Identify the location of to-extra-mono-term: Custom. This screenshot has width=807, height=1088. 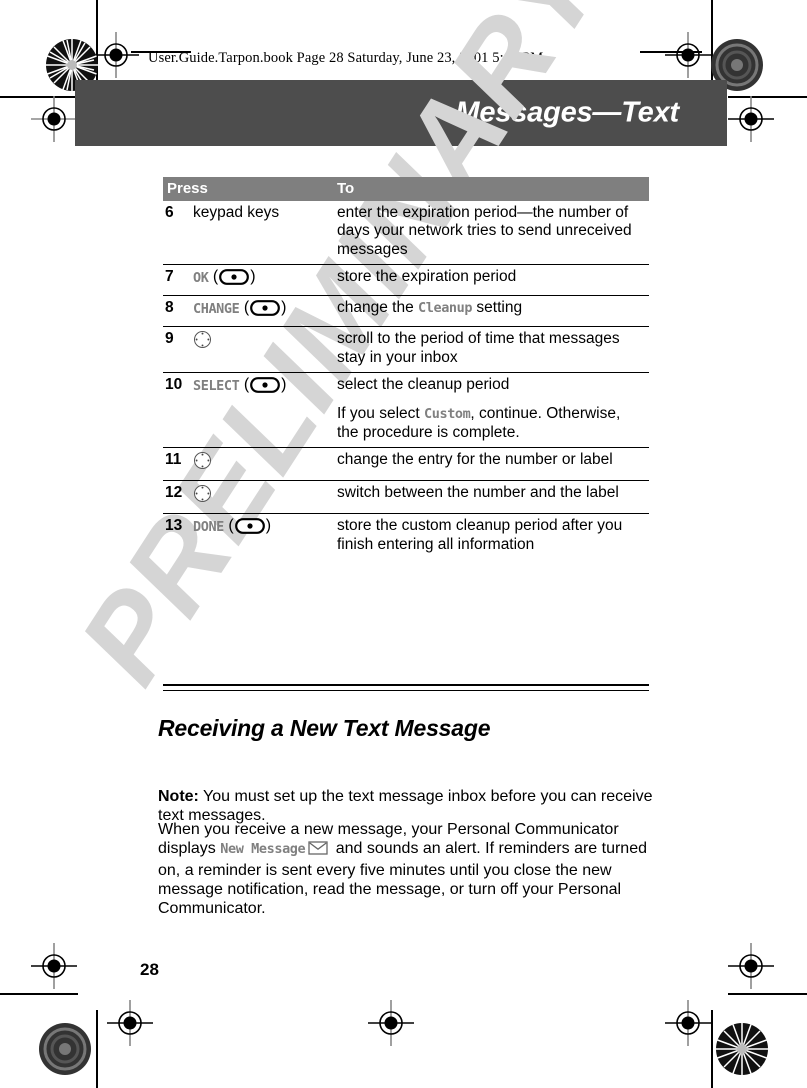
(447, 414).